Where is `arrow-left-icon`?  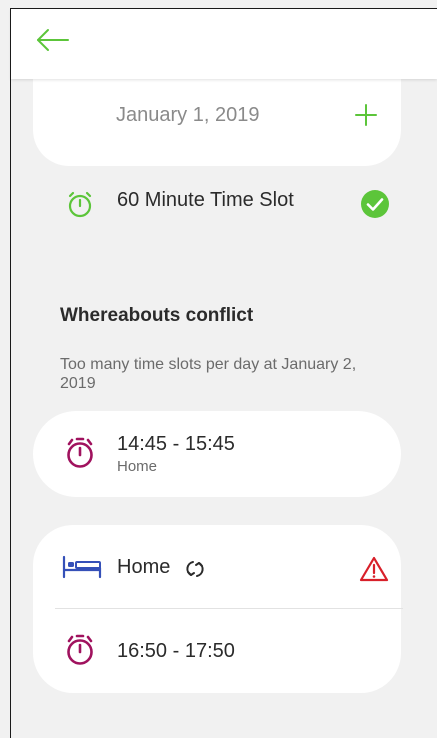 arrow-left-icon is located at coordinates (53, 40).